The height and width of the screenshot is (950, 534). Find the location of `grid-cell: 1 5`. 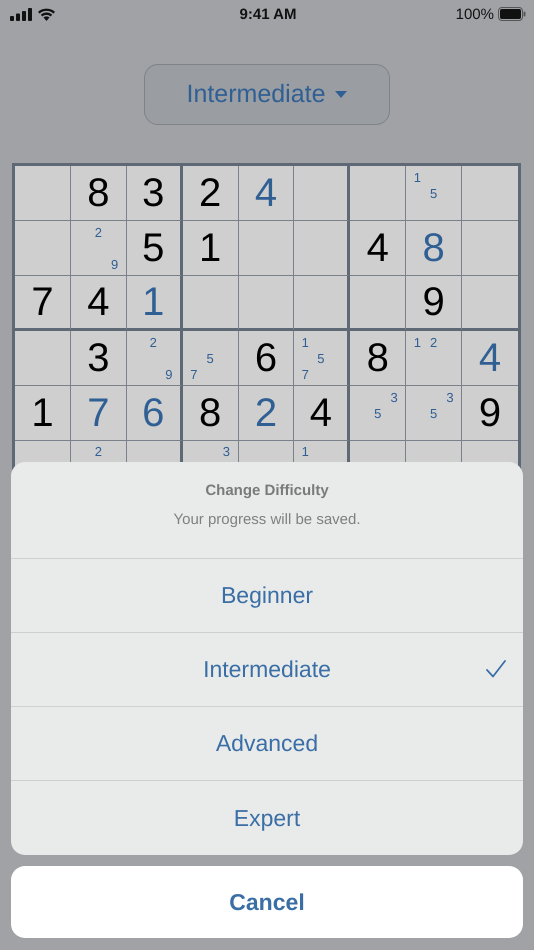

grid-cell: 1 5 is located at coordinates (434, 193).